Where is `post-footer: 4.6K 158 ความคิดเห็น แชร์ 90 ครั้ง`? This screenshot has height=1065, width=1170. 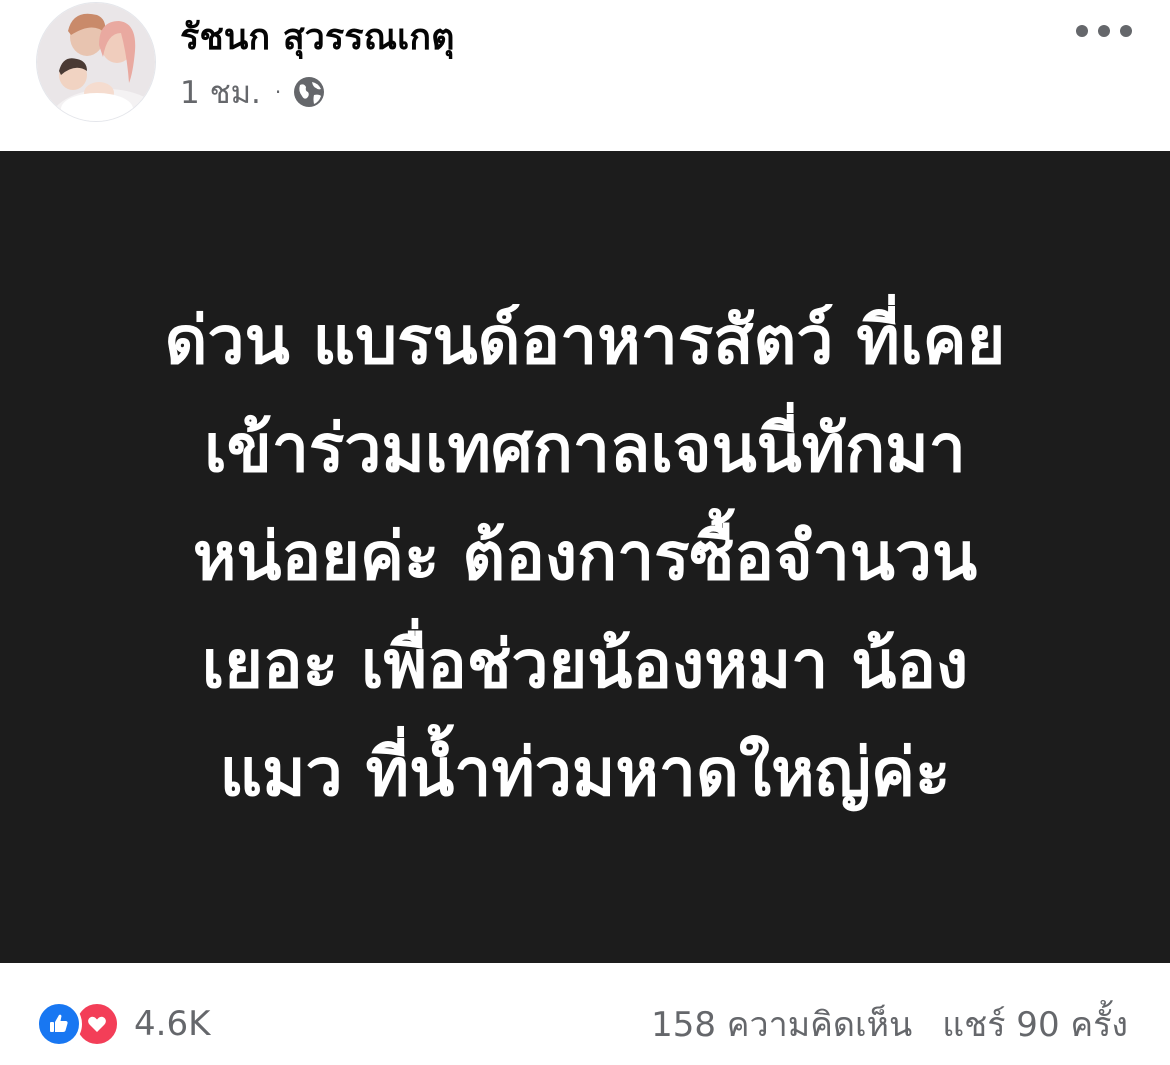 post-footer: 4.6K 158 ความคิดเห็น แชร์ 90 ครั้ง is located at coordinates (585, 1014).